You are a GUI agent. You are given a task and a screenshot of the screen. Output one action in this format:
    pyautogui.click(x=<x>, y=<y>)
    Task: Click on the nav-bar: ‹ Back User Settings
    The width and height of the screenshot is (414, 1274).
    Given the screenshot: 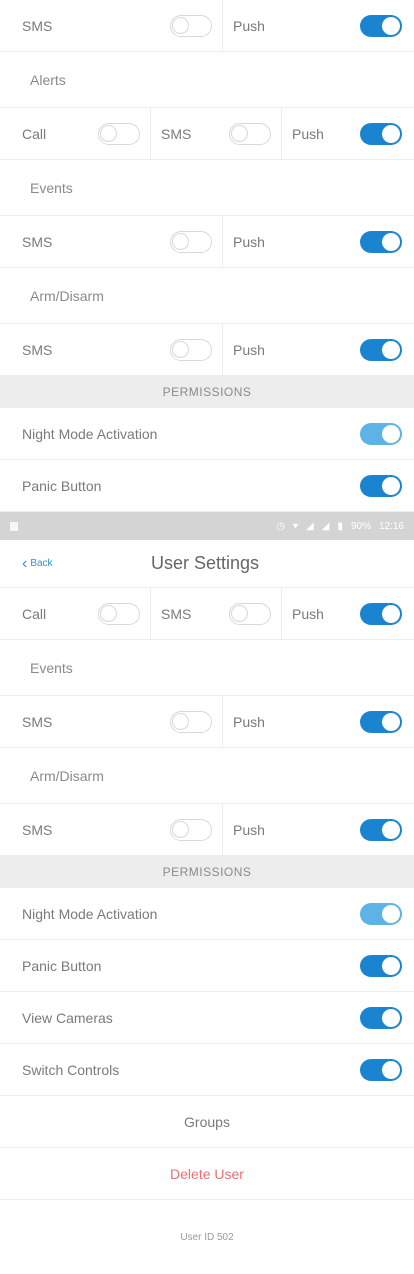 What is the action you would take?
    pyautogui.click(x=207, y=564)
    